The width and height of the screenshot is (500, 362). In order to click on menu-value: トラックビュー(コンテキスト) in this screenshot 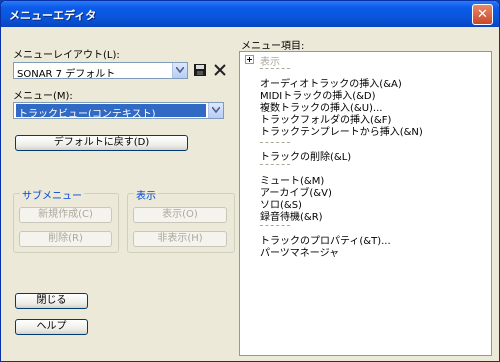, I will do `click(111, 111)`.